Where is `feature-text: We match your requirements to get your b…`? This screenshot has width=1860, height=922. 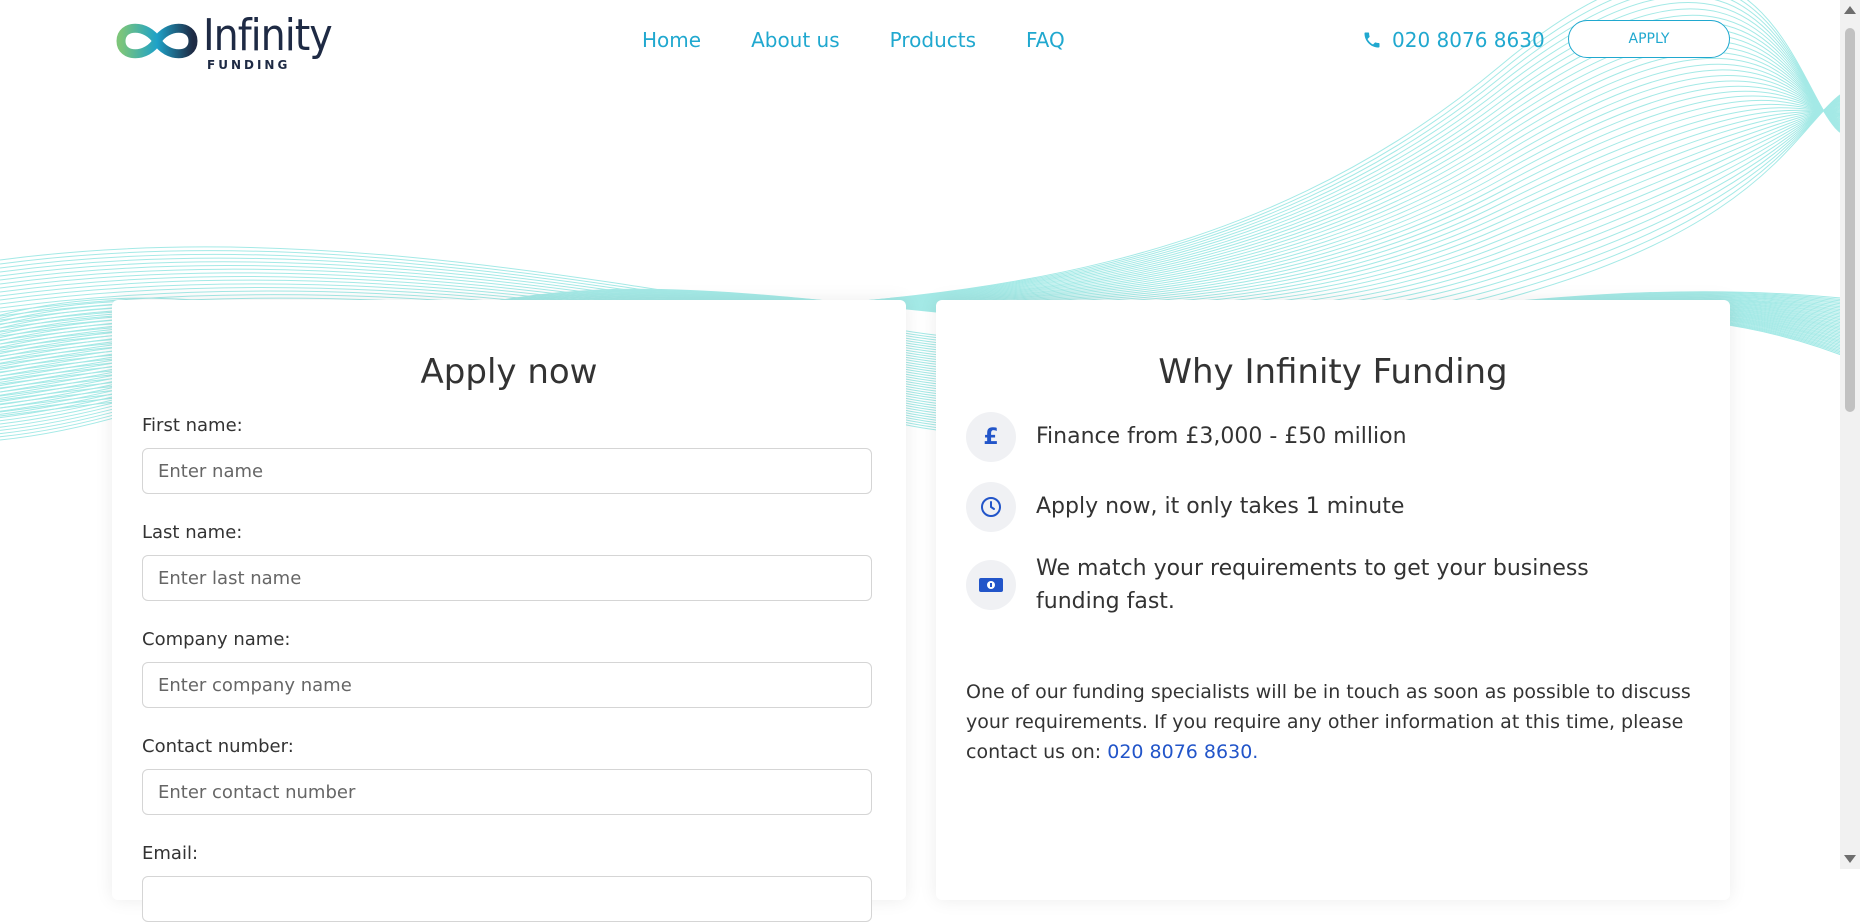 feature-text: We match your requirements to get your b… is located at coordinates (1312, 585).